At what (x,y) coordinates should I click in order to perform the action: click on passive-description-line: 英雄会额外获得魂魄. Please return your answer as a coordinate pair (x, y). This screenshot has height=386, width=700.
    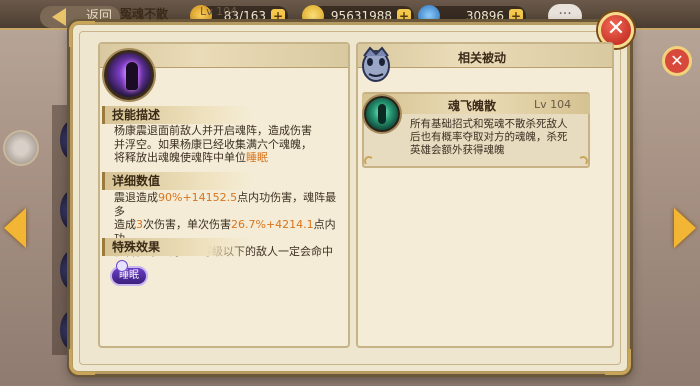
    Looking at the image, I should click on (457, 150).